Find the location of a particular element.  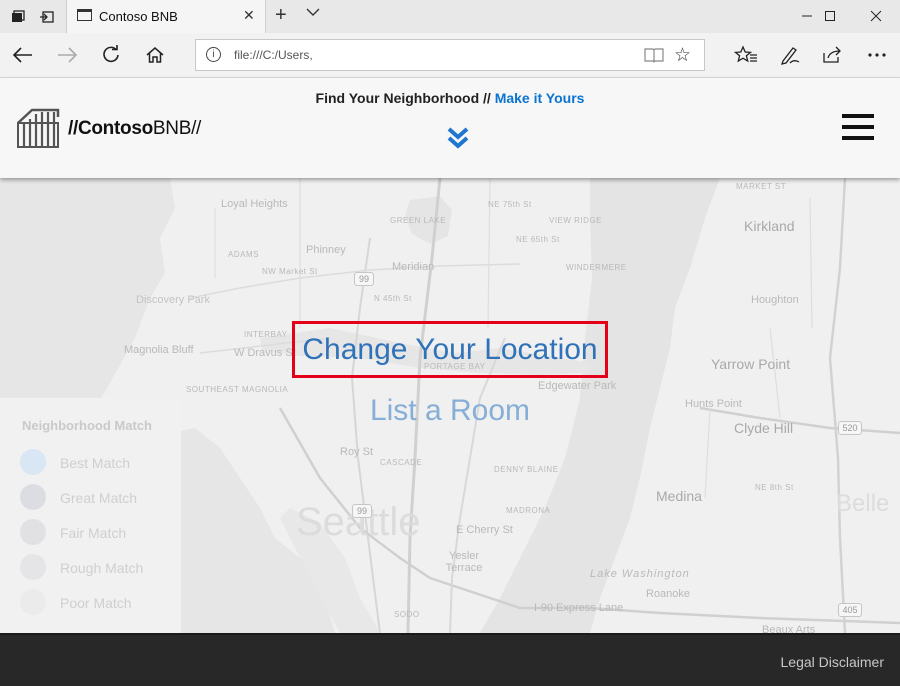

hamburger-menu-icon is located at coordinates (858, 127).